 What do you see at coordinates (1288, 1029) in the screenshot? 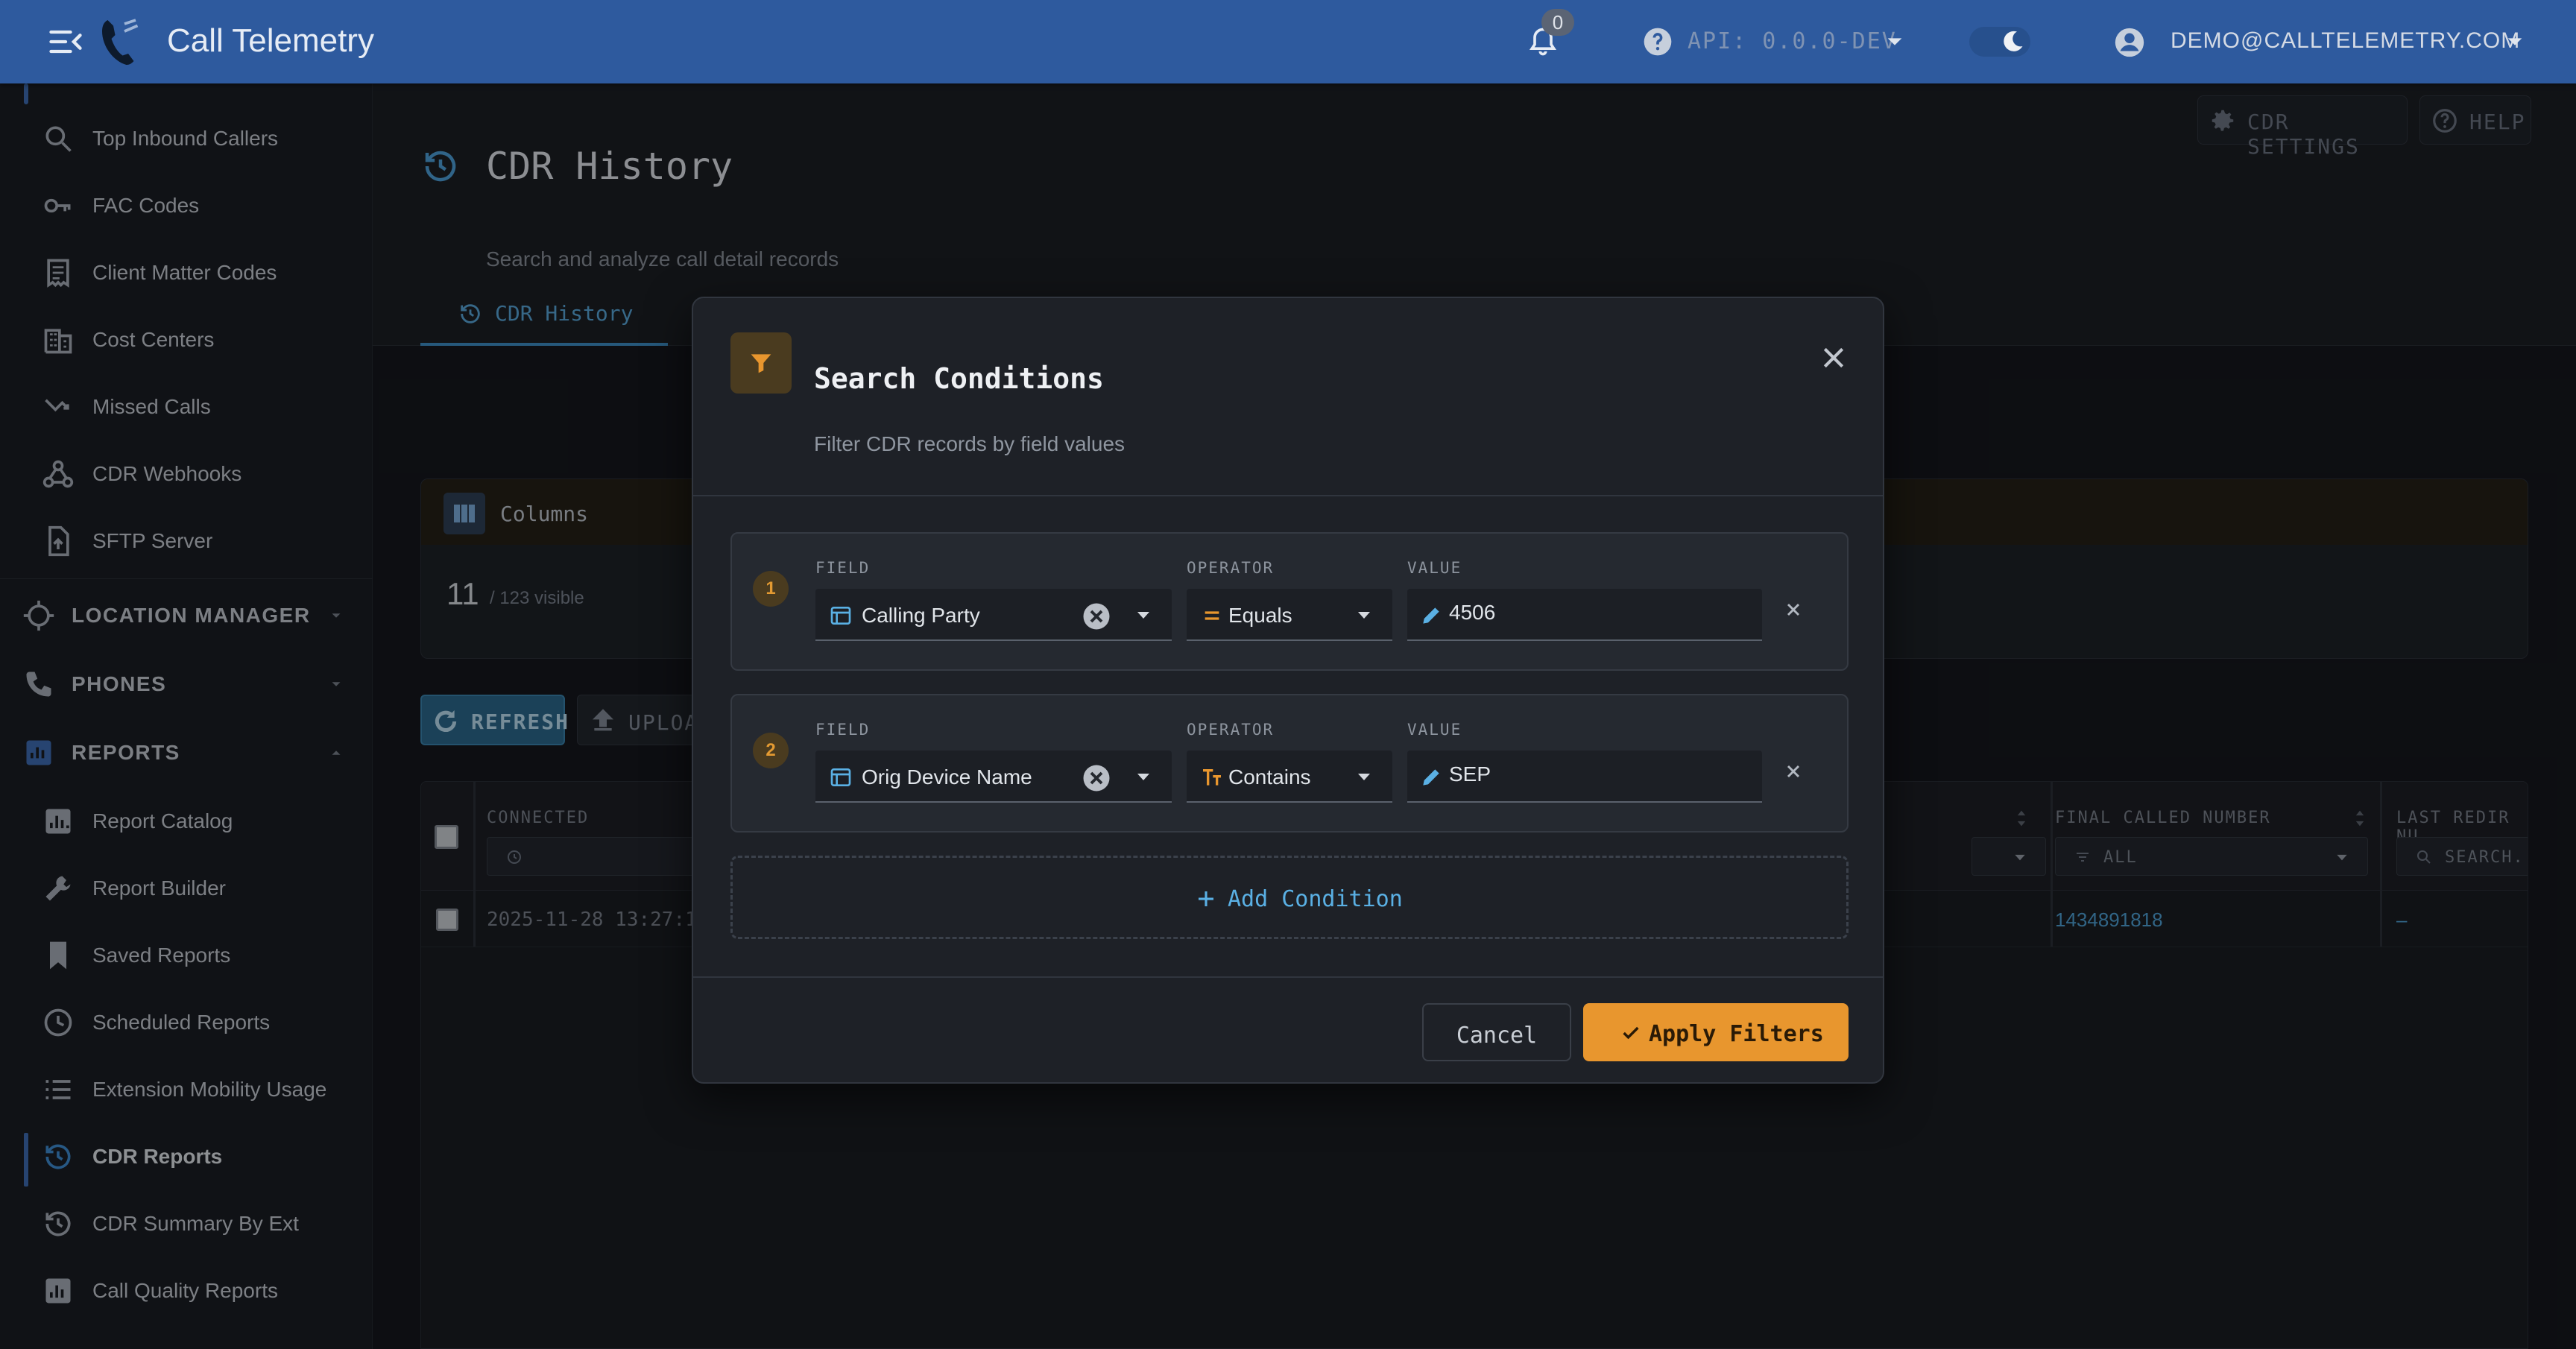
I see `dialog-footer: Cancel Apply Filters` at bounding box center [1288, 1029].